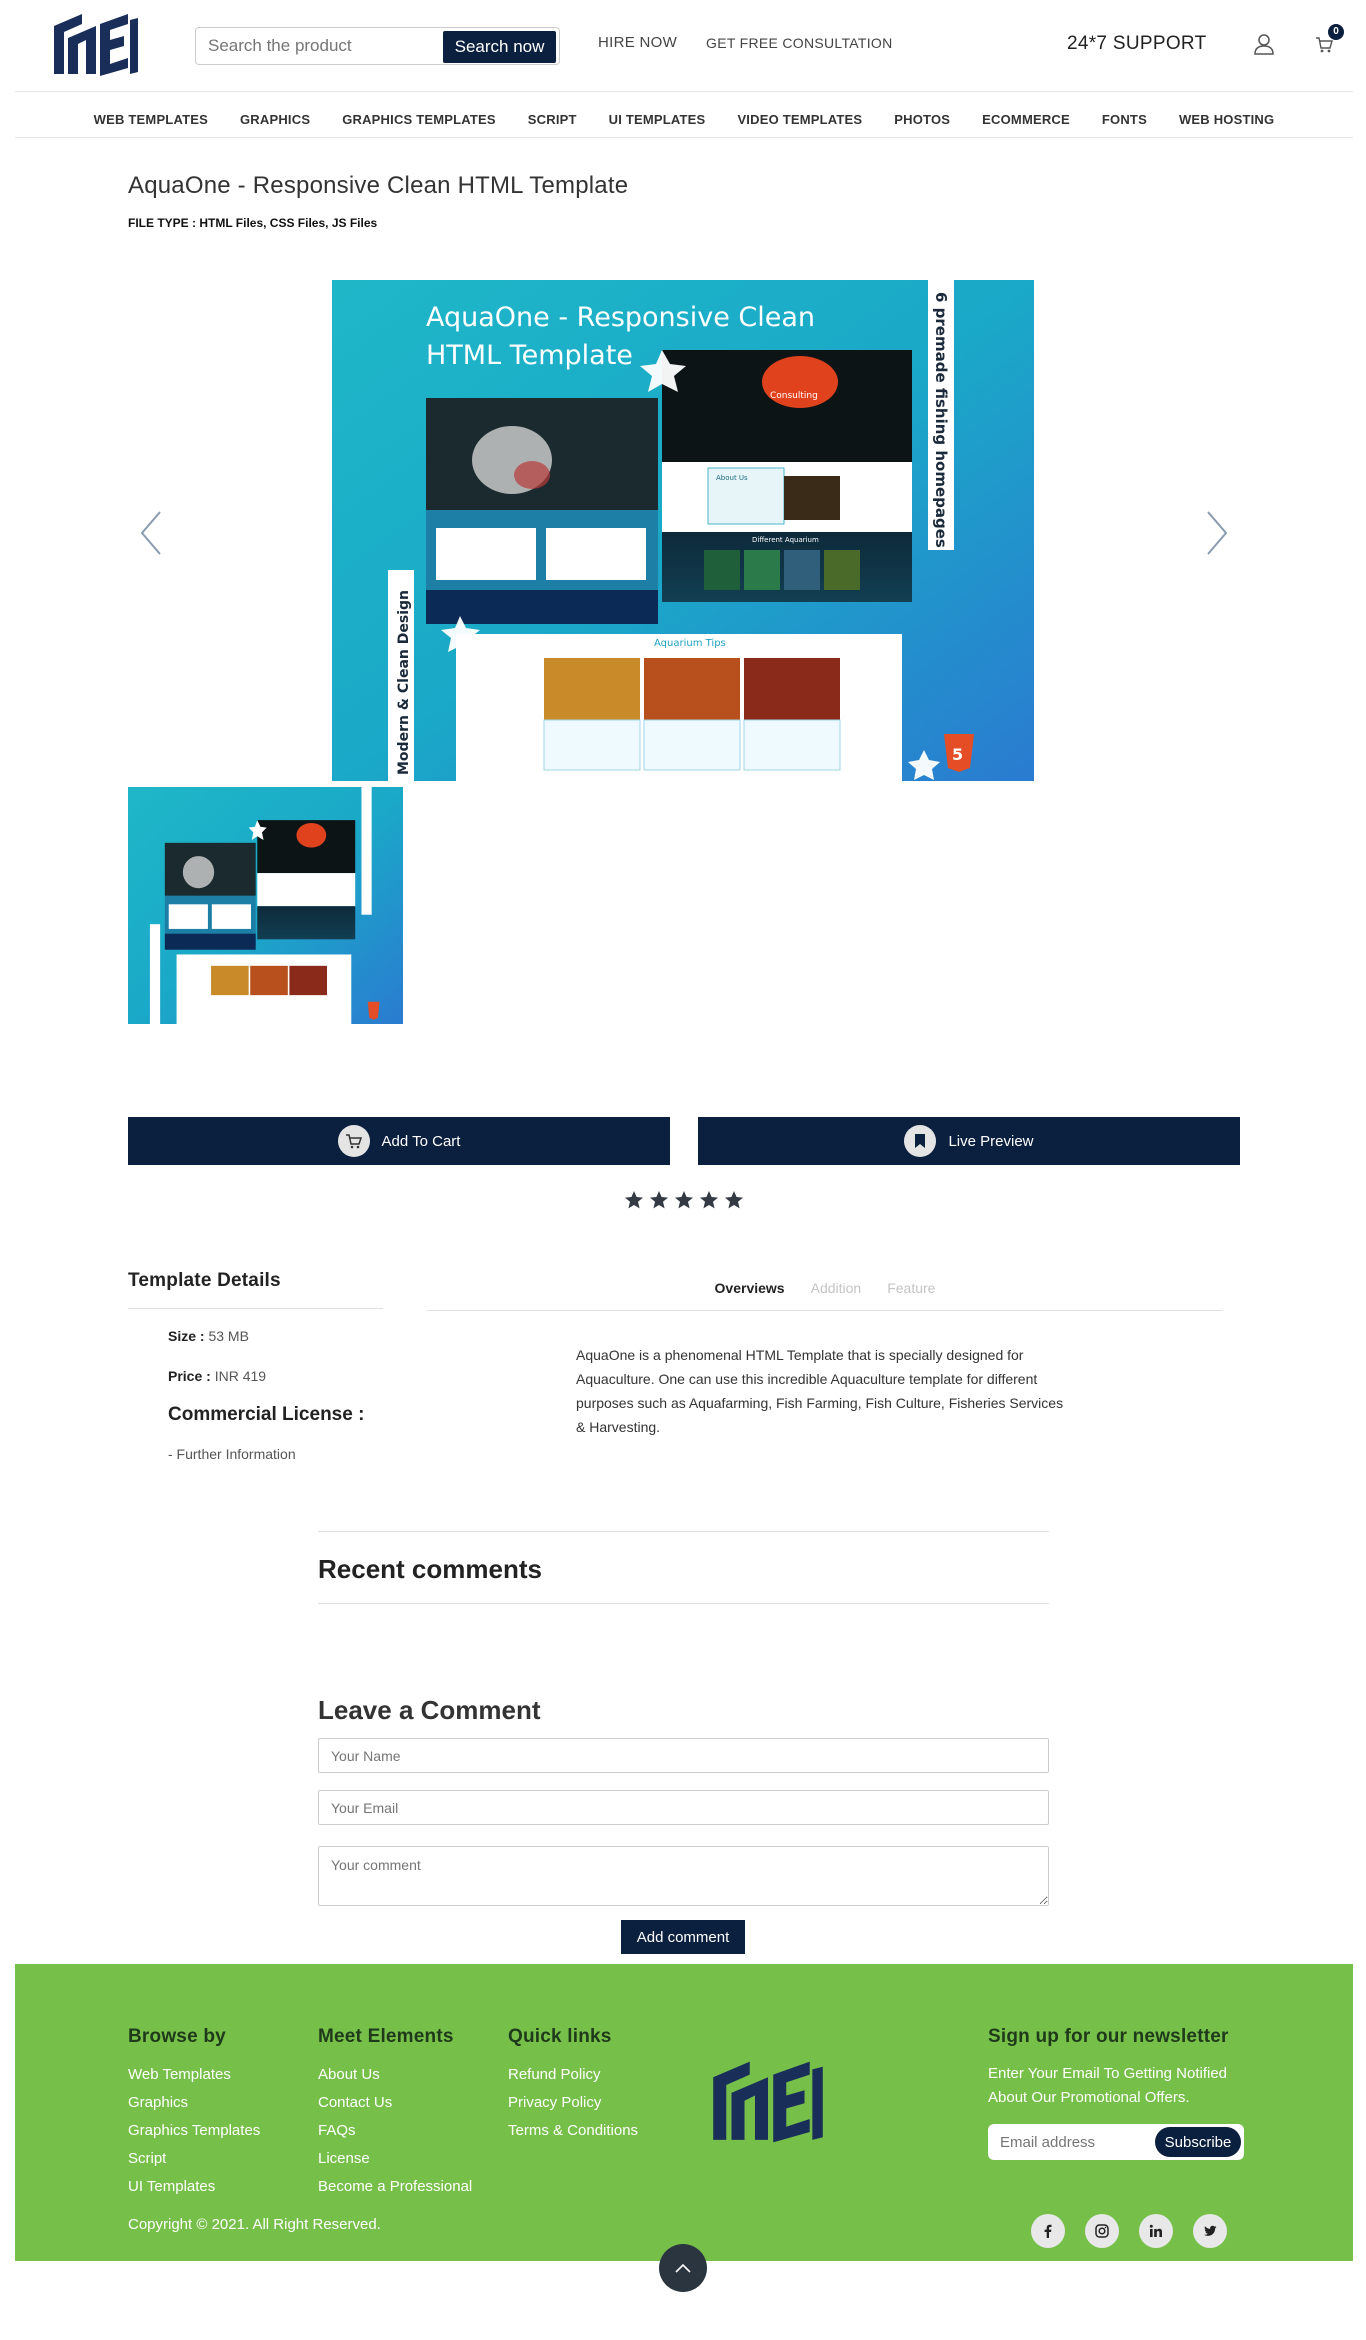  What do you see at coordinates (158, 2102) in the screenshot?
I see `footer-link-graphics: Graphics` at bounding box center [158, 2102].